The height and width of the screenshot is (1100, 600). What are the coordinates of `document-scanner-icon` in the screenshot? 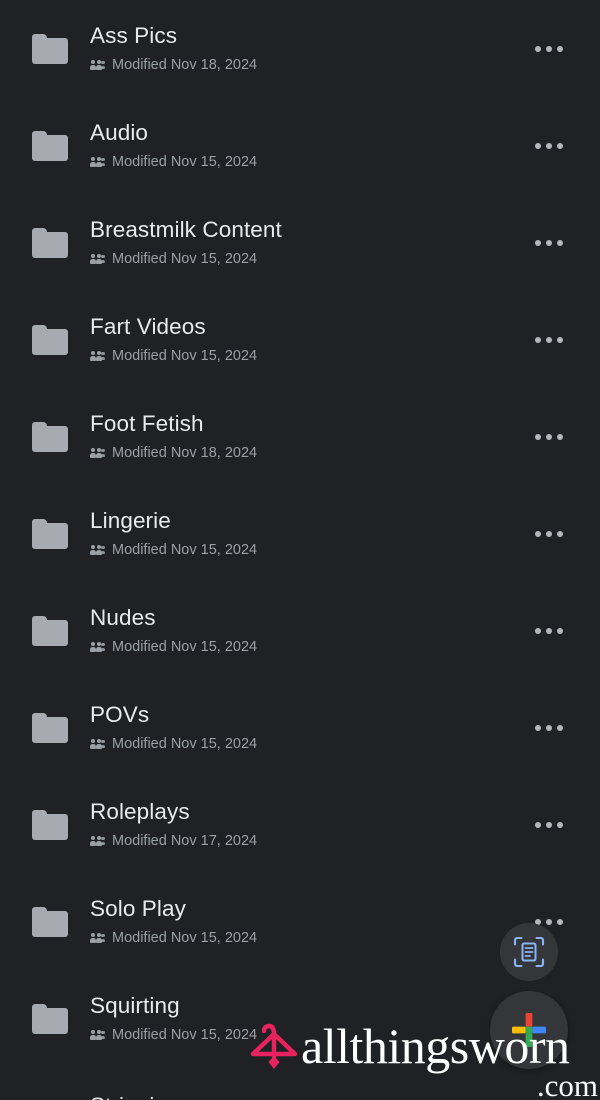 It's located at (529, 952).